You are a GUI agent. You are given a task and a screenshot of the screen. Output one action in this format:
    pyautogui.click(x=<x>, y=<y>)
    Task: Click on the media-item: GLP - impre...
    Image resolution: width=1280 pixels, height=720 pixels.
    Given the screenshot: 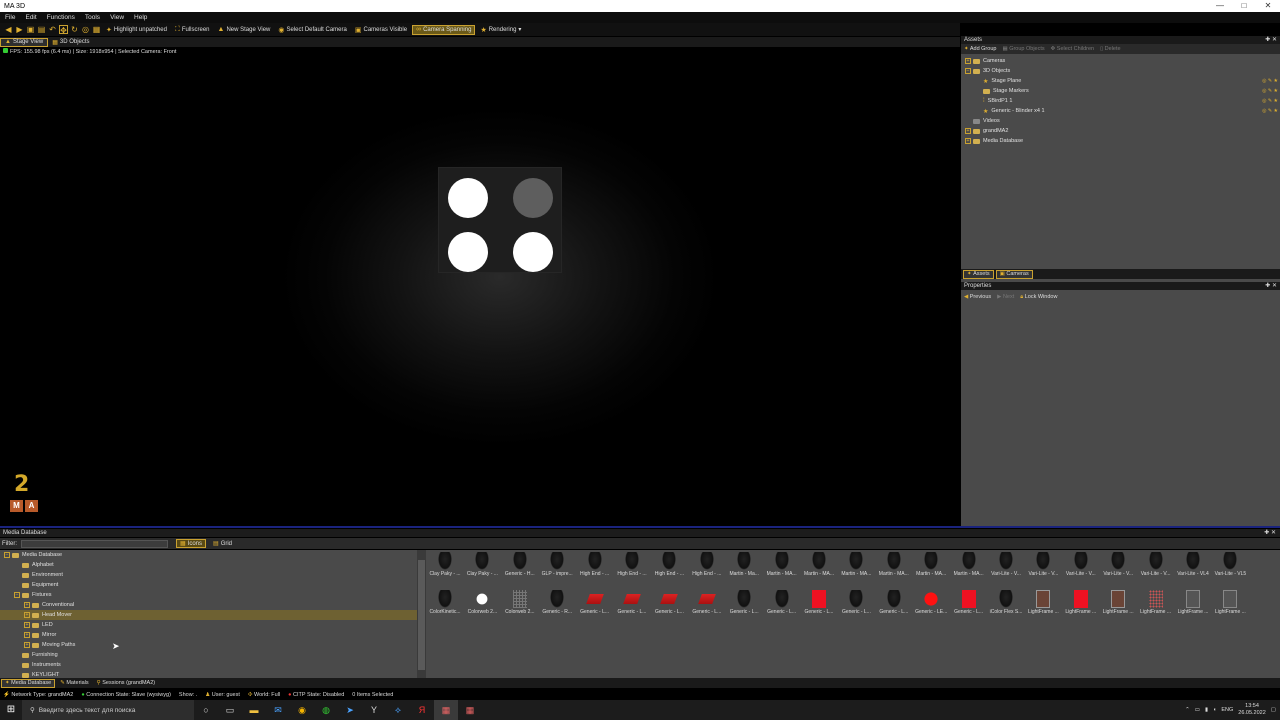 What is the action you would take?
    pyautogui.click(x=557, y=568)
    